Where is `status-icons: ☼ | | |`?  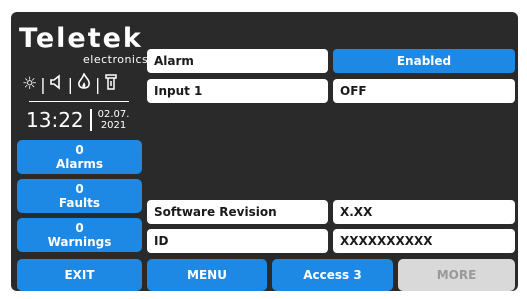
status-icons: ☼ | | | is located at coordinates (84, 83).